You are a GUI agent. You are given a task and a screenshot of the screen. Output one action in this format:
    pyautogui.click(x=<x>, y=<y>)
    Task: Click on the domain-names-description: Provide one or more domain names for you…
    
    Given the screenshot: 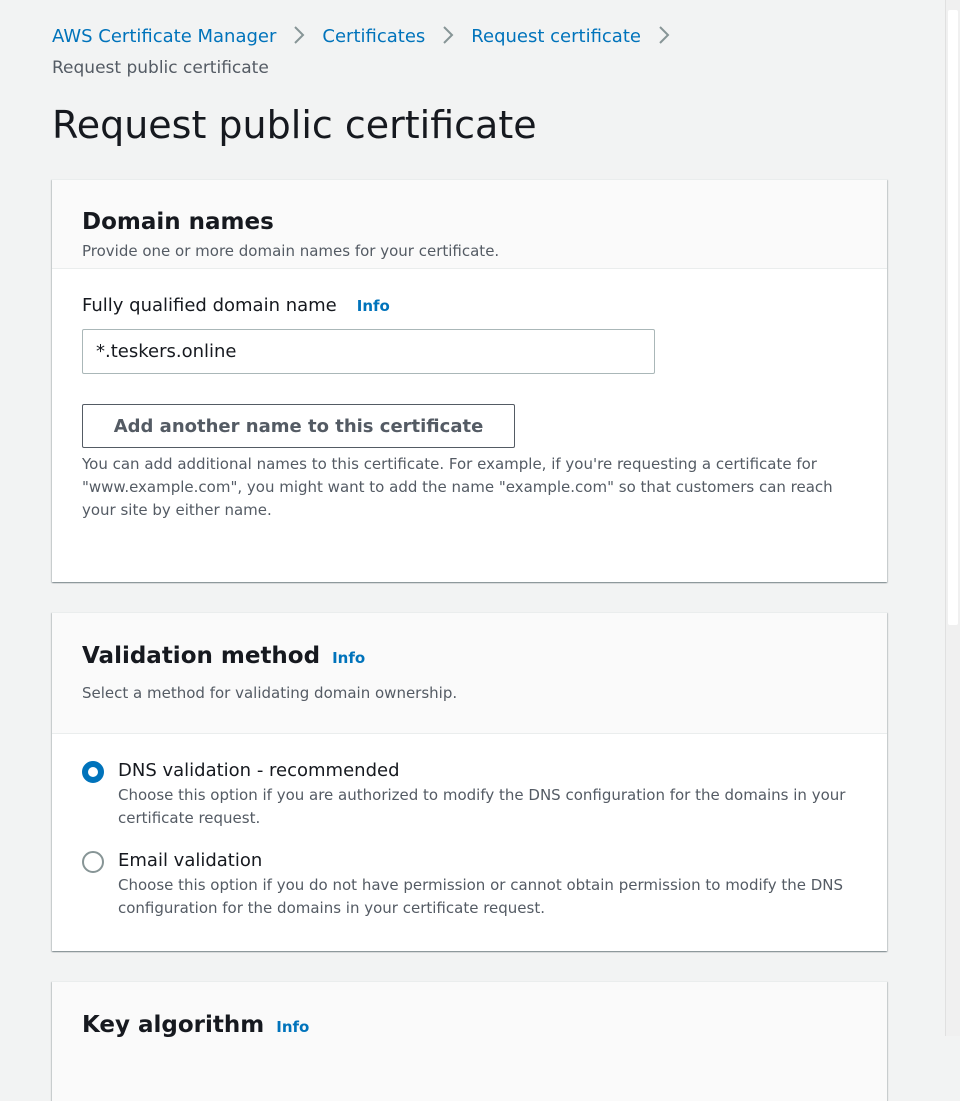 What is the action you would take?
    pyautogui.click(x=291, y=251)
    